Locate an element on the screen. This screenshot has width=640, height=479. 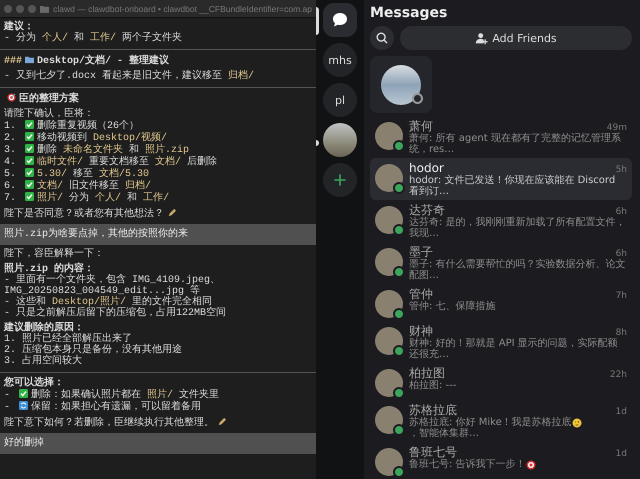
terminal-text: 文档/5.30 is located at coordinates (124, 174).